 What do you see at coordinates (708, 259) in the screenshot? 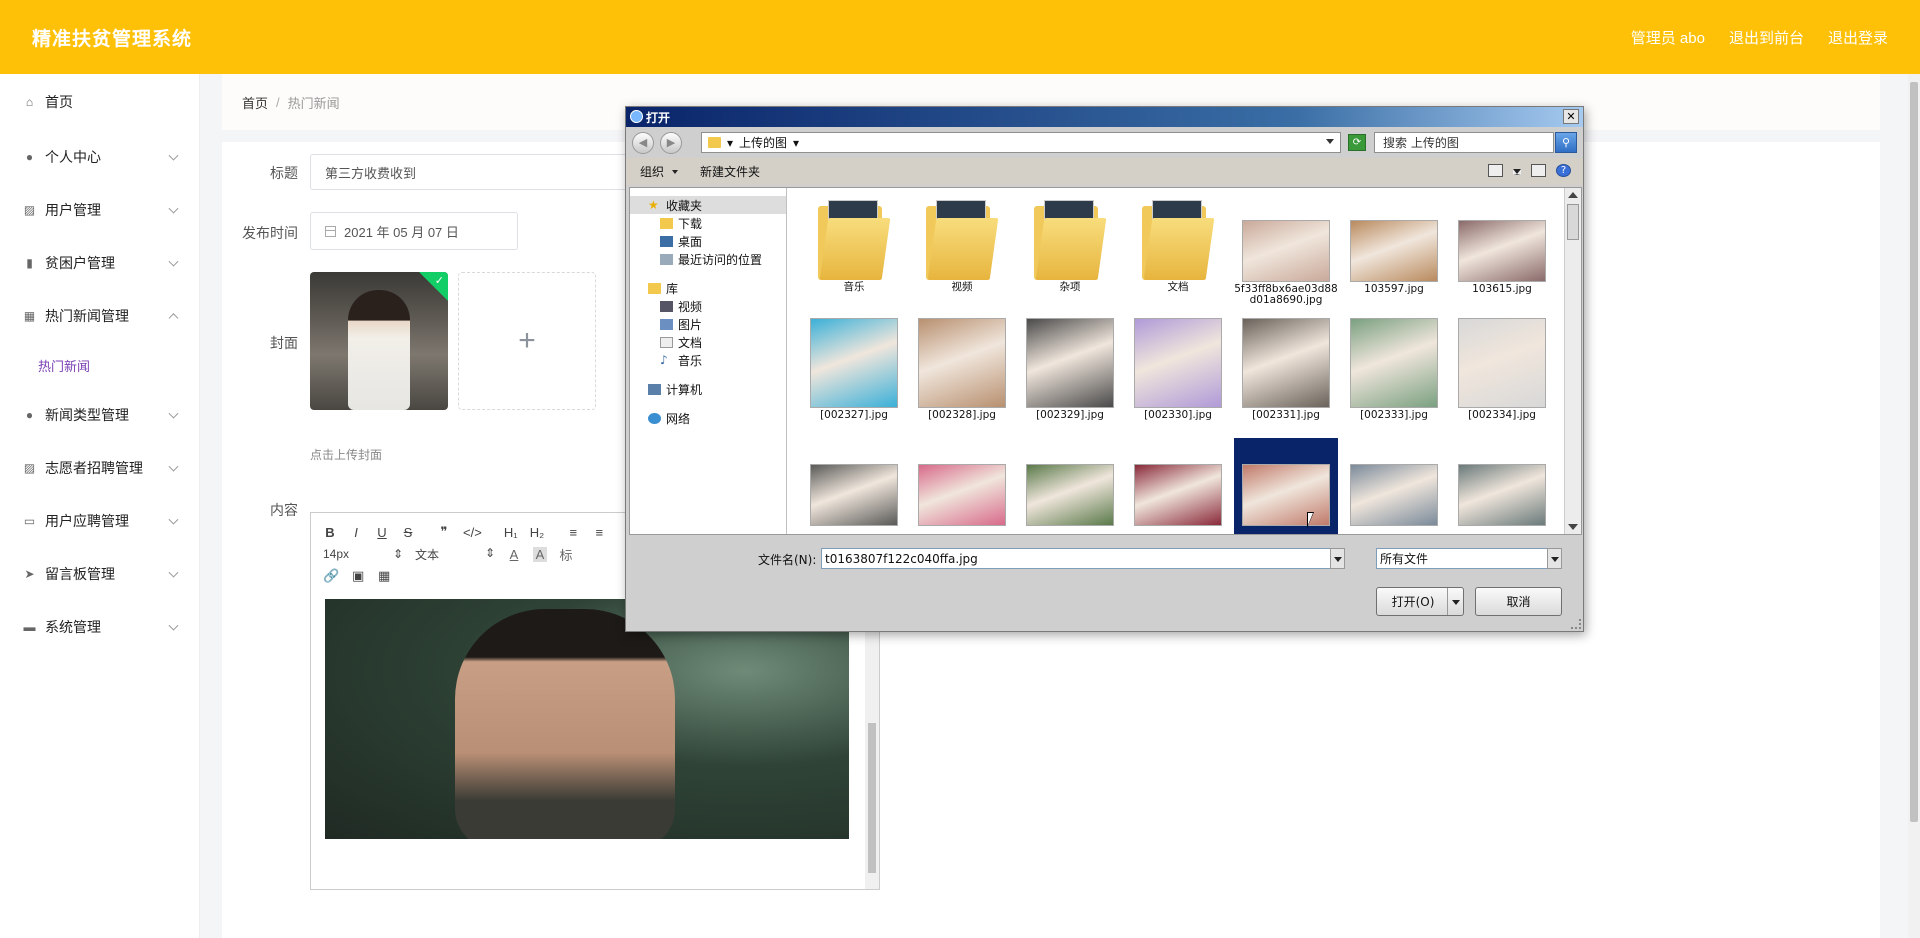
I see `tree-recent: 最近访问的位置` at bounding box center [708, 259].